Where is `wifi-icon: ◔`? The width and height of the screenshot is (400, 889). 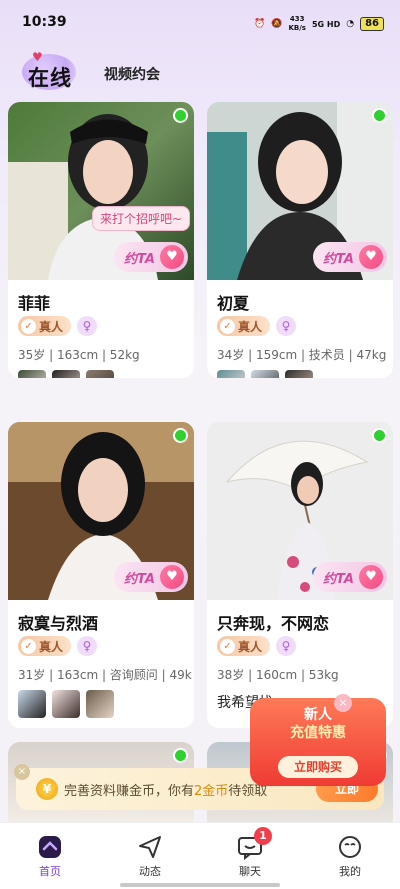
wifi-icon: ◔ is located at coordinates (350, 24).